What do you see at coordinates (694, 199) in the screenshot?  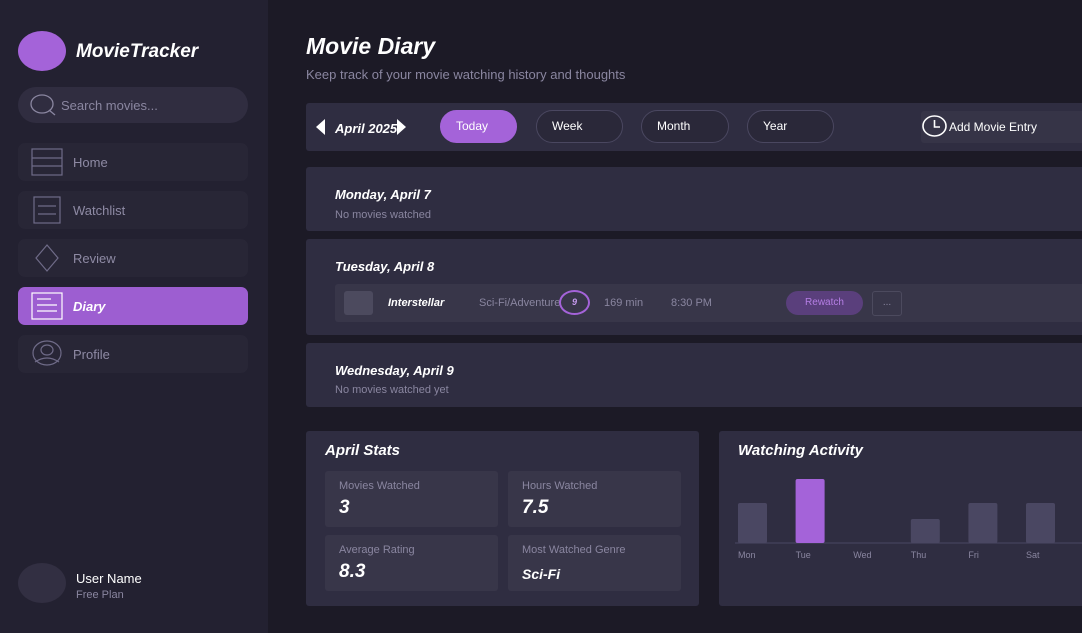 I see `day-card: Monday, April 7 No movies watched` at bounding box center [694, 199].